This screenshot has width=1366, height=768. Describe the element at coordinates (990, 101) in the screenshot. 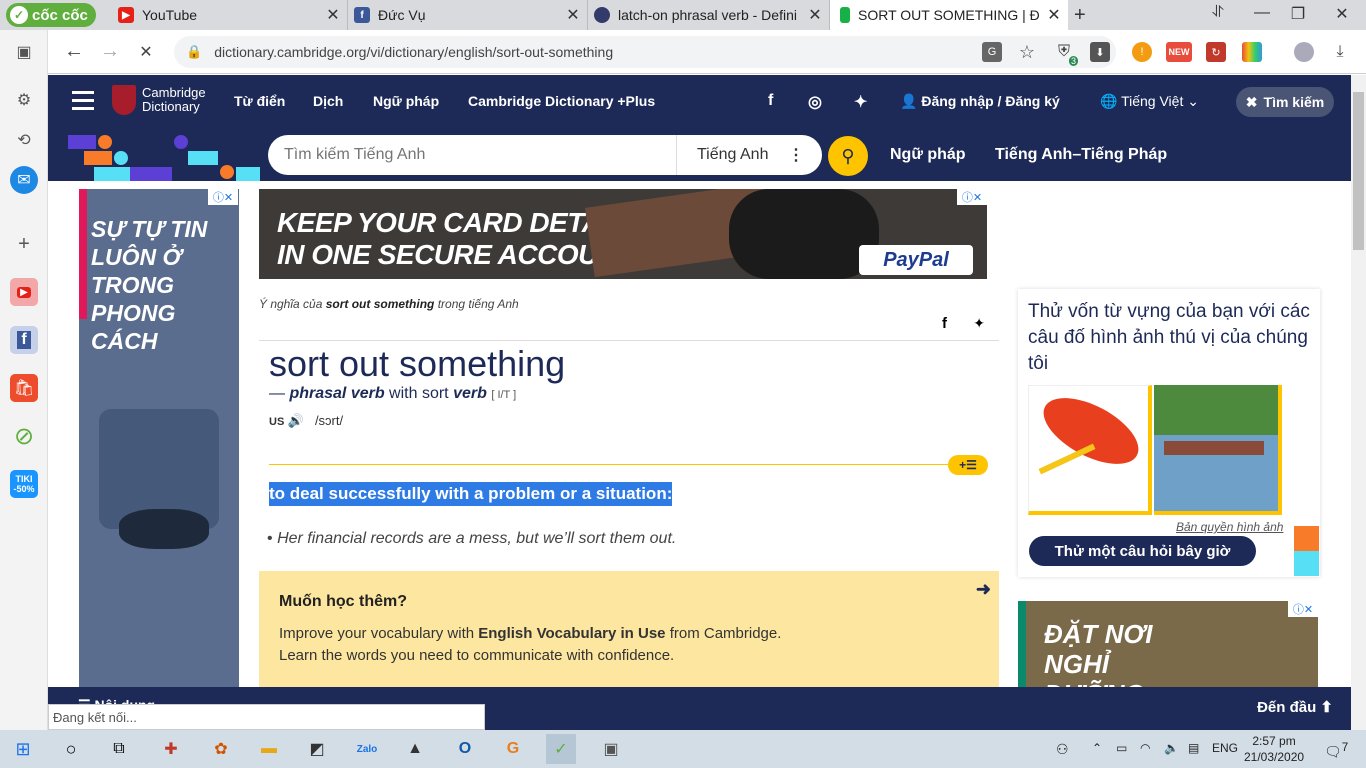

I see `login-label: Đăng nhập / Đăng ký` at that location.